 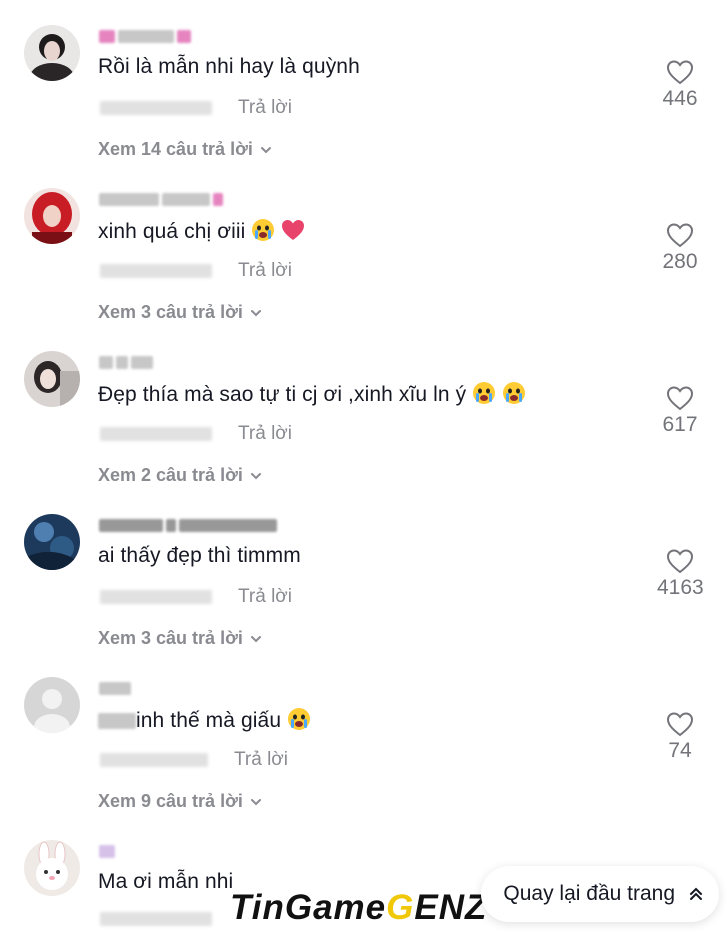 I want to click on view-replies-button: Xem 2 câu trả lời, so click(x=180, y=475).